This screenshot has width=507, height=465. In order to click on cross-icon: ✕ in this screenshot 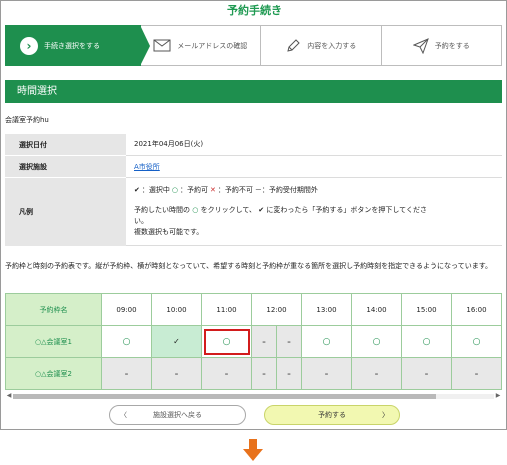, I will do `click(212, 190)`.